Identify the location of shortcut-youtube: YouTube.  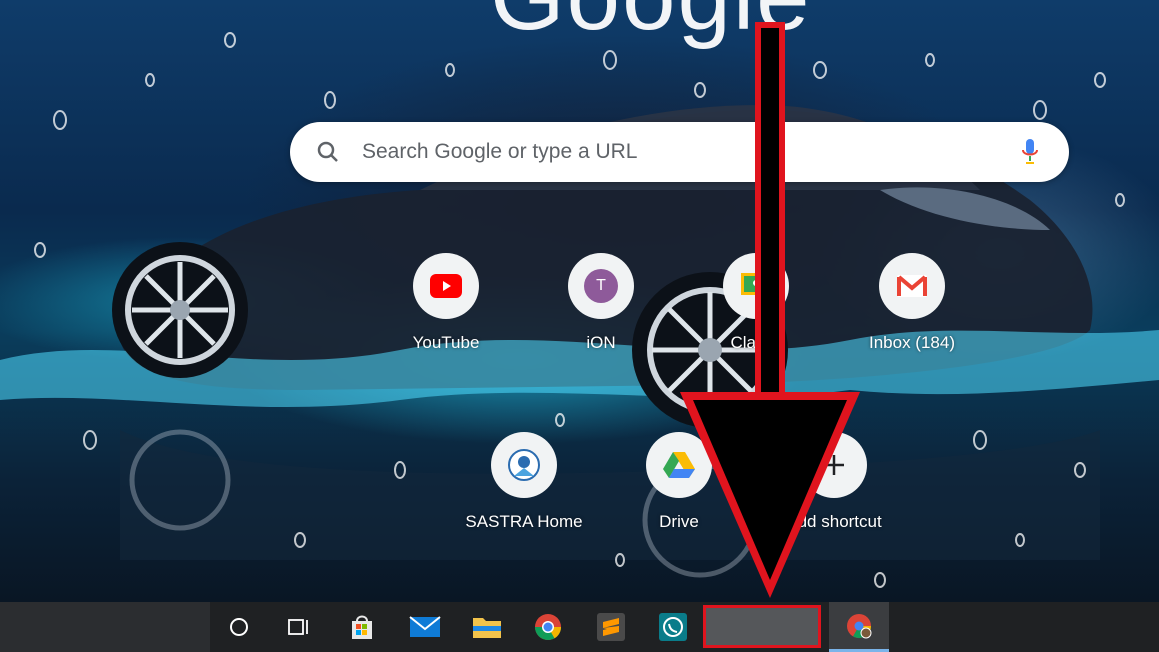
(446, 303).